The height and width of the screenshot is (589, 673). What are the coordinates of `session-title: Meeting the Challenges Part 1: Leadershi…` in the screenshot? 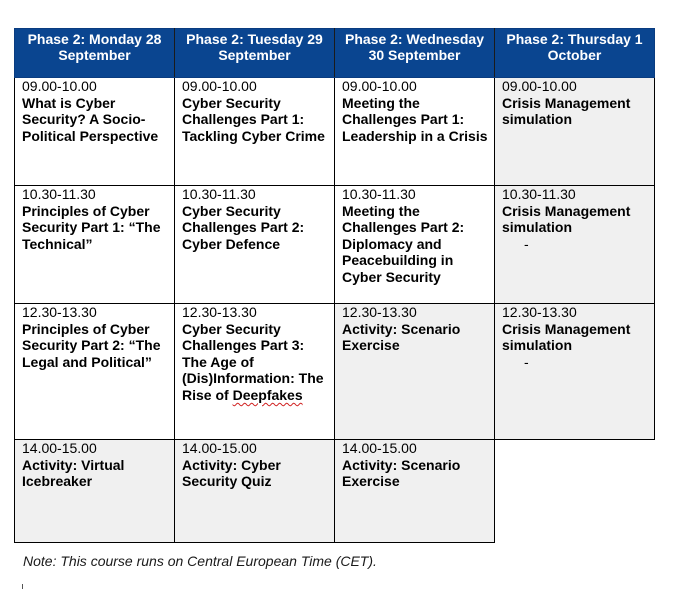 It's located at (415, 119).